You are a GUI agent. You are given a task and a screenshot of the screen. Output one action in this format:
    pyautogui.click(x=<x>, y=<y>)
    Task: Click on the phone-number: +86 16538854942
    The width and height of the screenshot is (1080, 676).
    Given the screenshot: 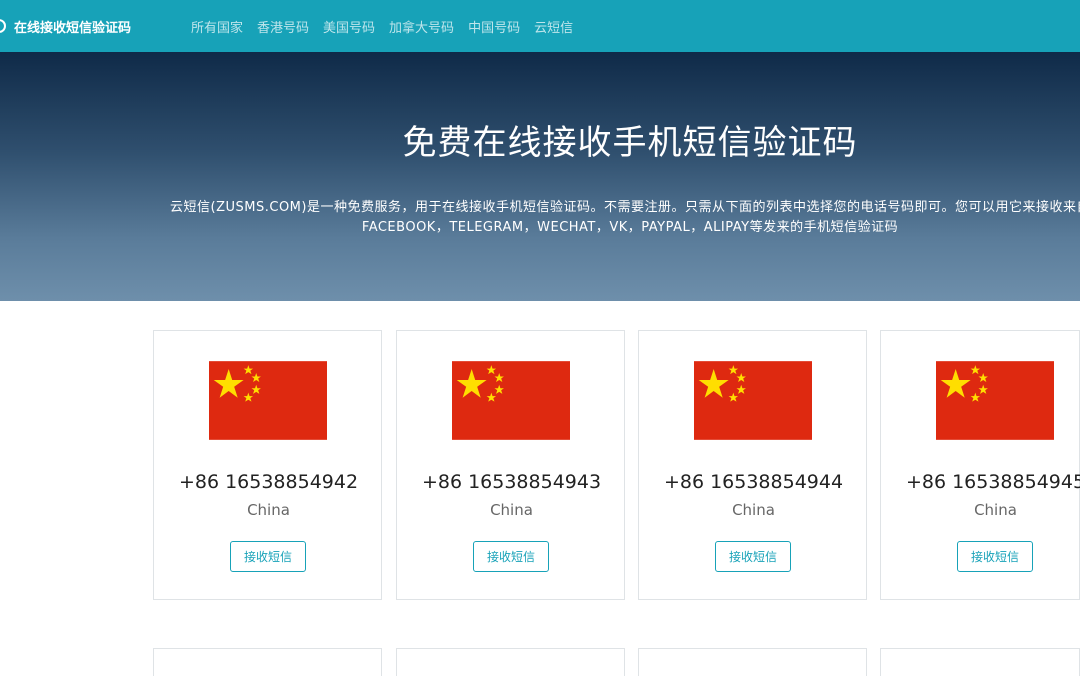 What is the action you would take?
    pyautogui.click(x=268, y=482)
    